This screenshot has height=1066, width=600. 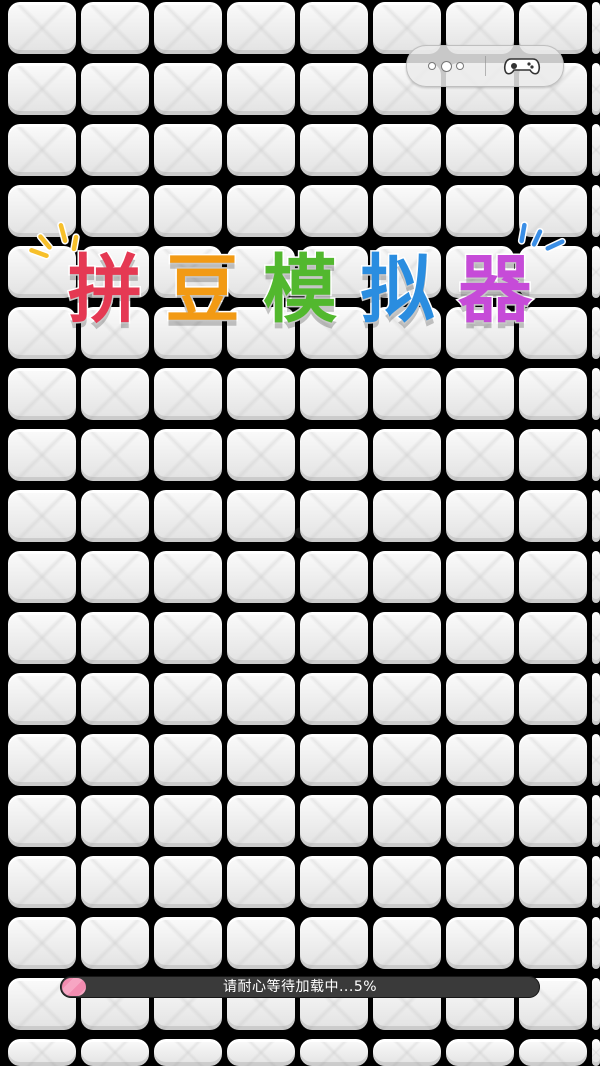 I want to click on title-char-2: 豆, so click(x=202, y=290).